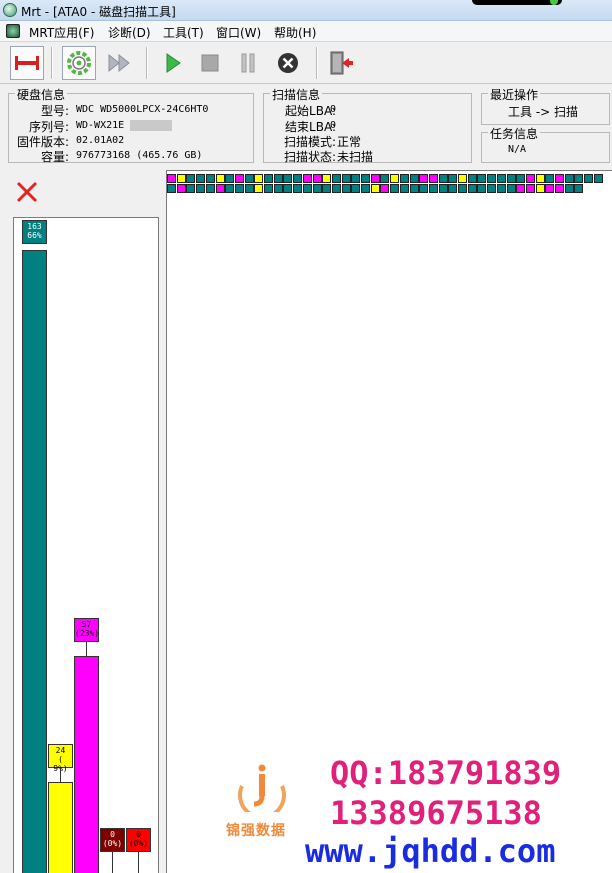 The height and width of the screenshot is (873, 612). I want to click on serial-redaction, so click(151, 125).